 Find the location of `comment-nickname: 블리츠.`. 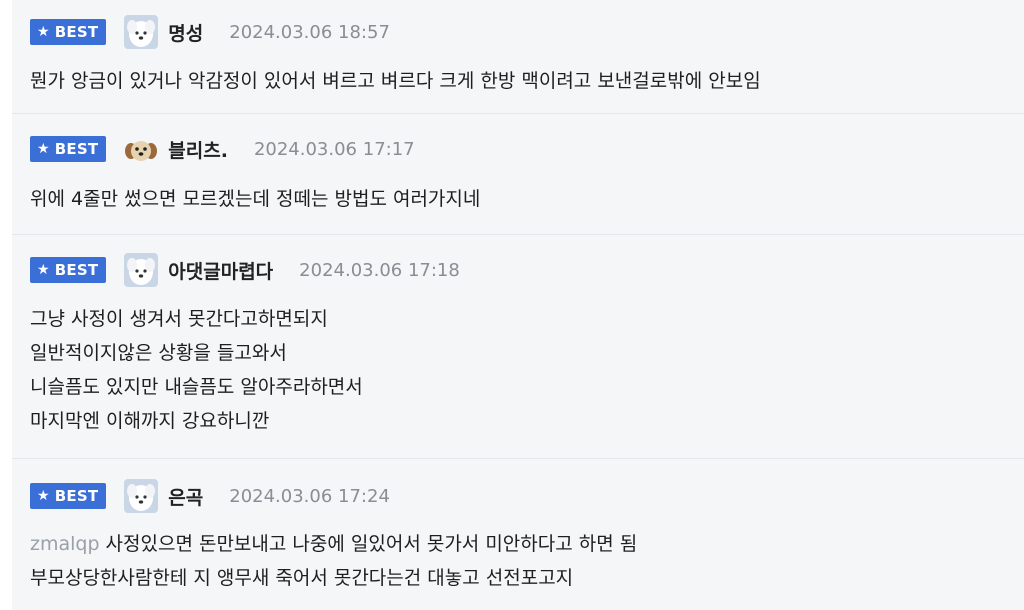

comment-nickname: 블리츠. is located at coordinates (198, 149).